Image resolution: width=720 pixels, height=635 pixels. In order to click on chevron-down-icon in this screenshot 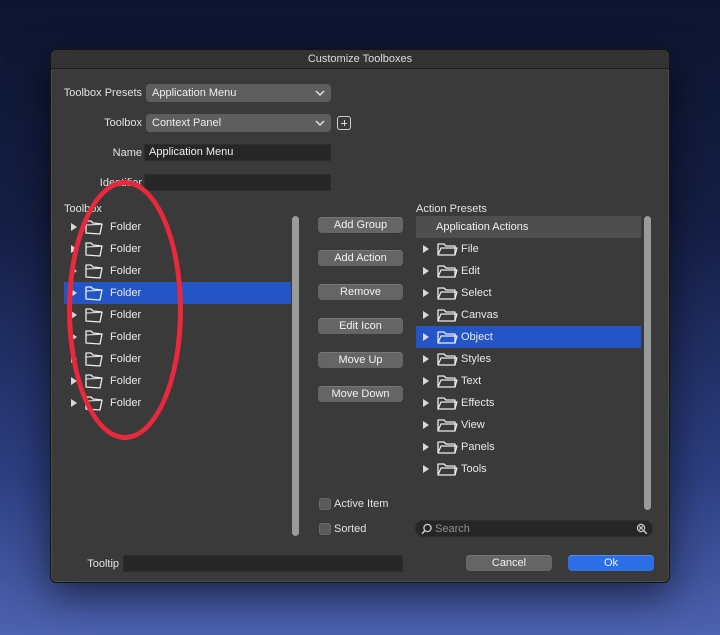, I will do `click(320, 93)`.